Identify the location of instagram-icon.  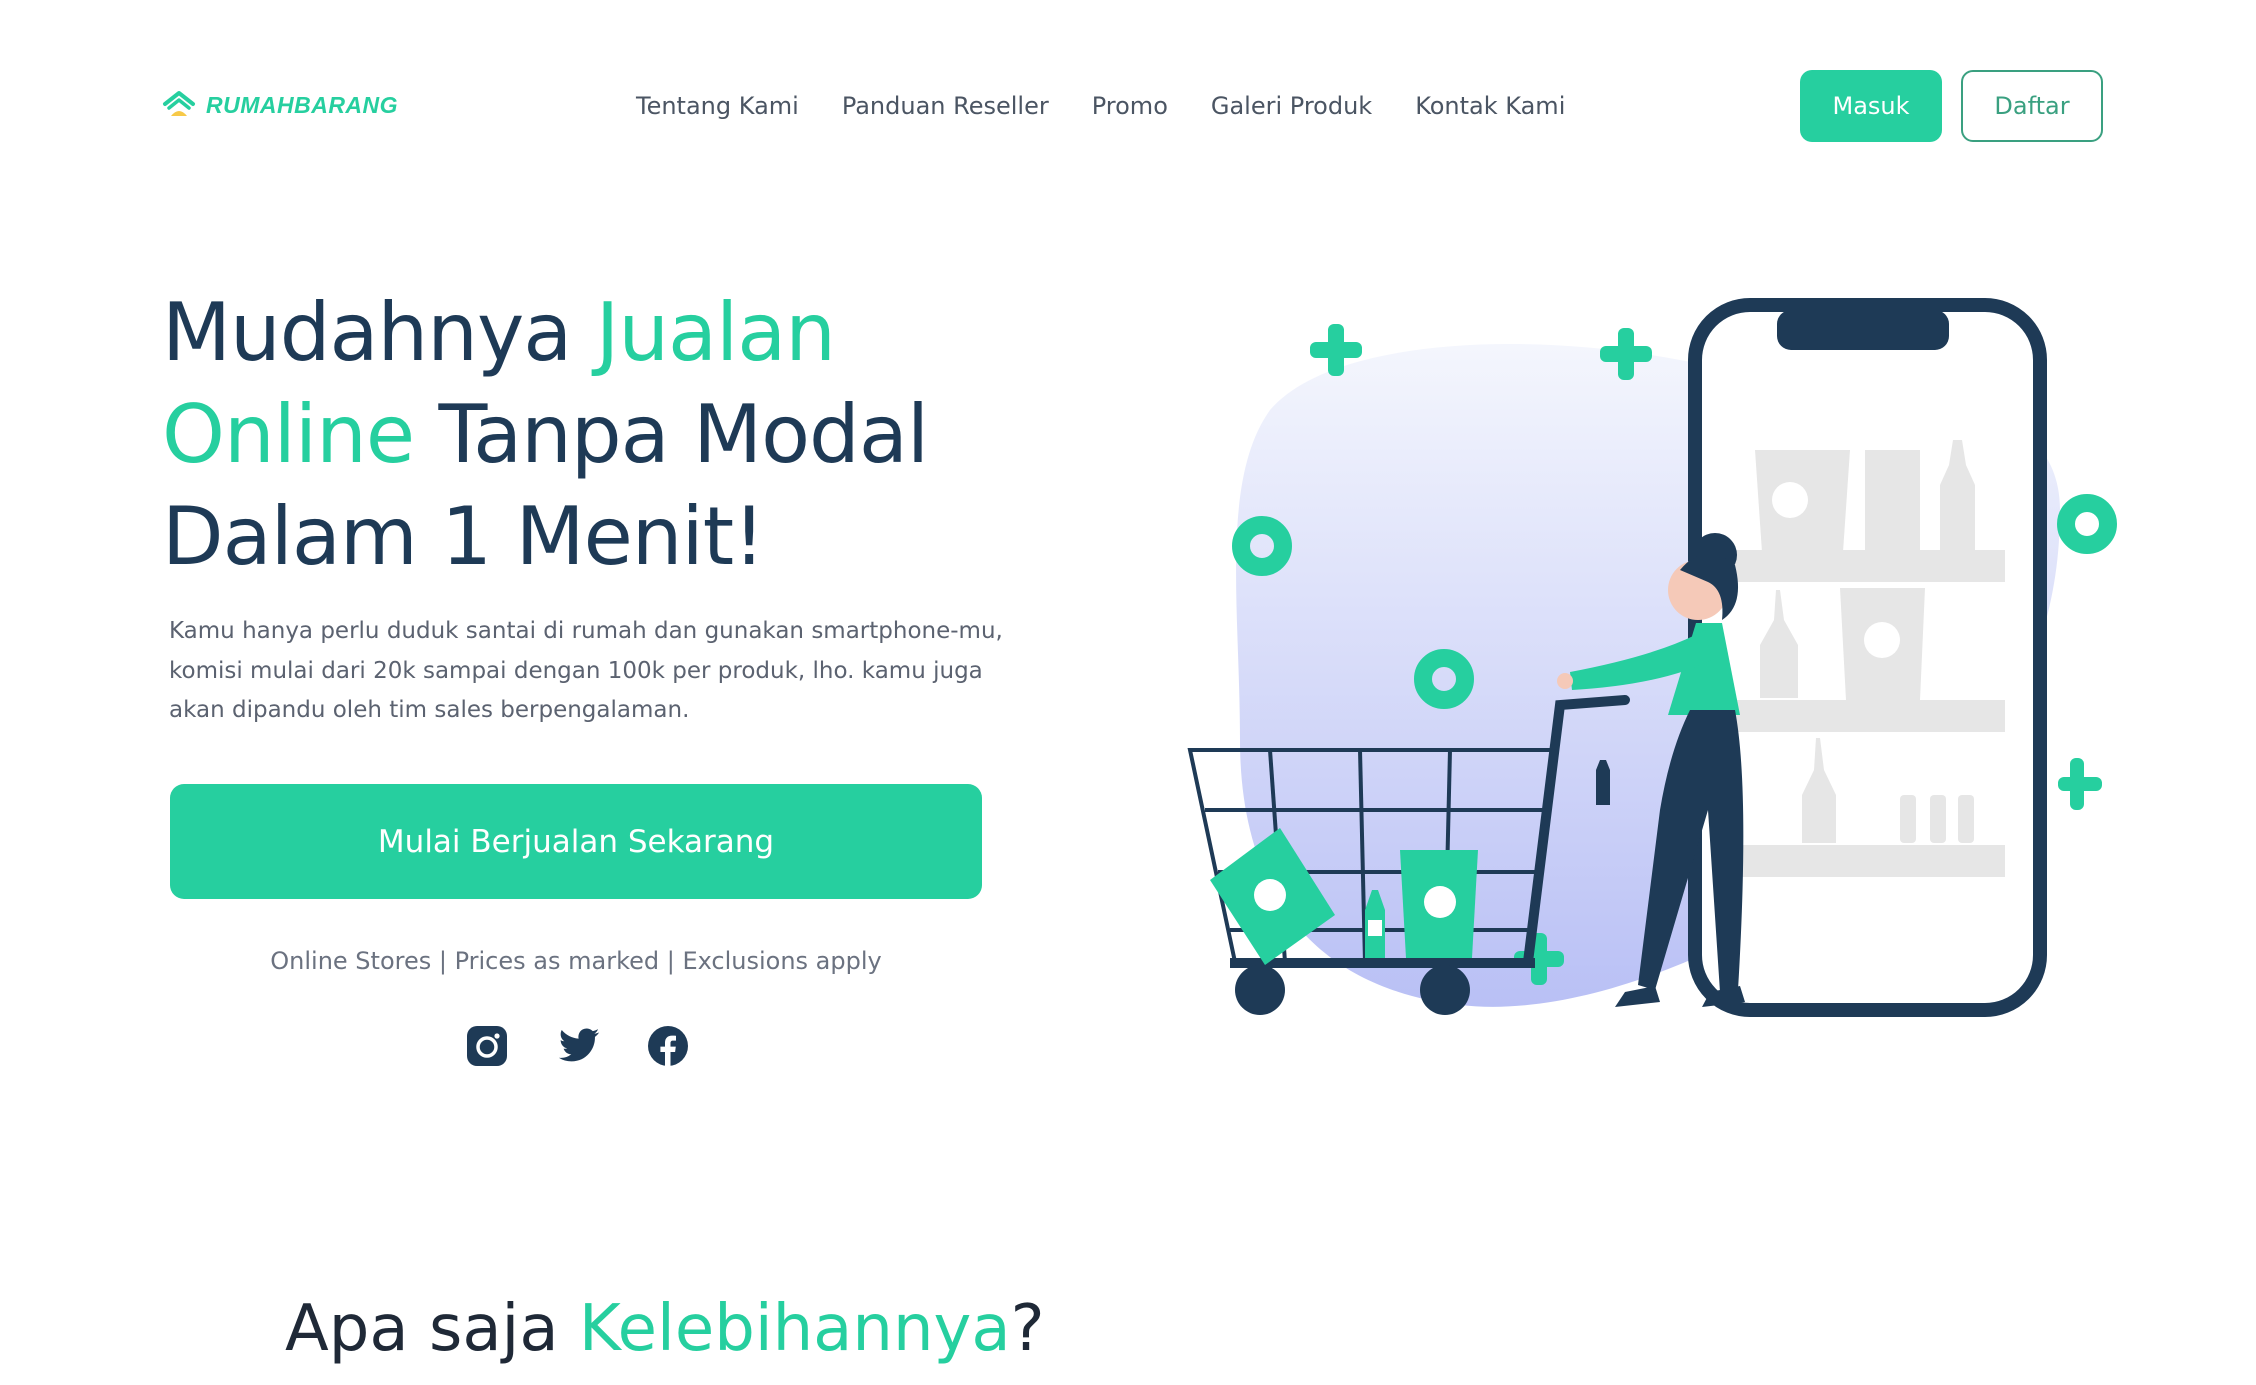
(487, 1046).